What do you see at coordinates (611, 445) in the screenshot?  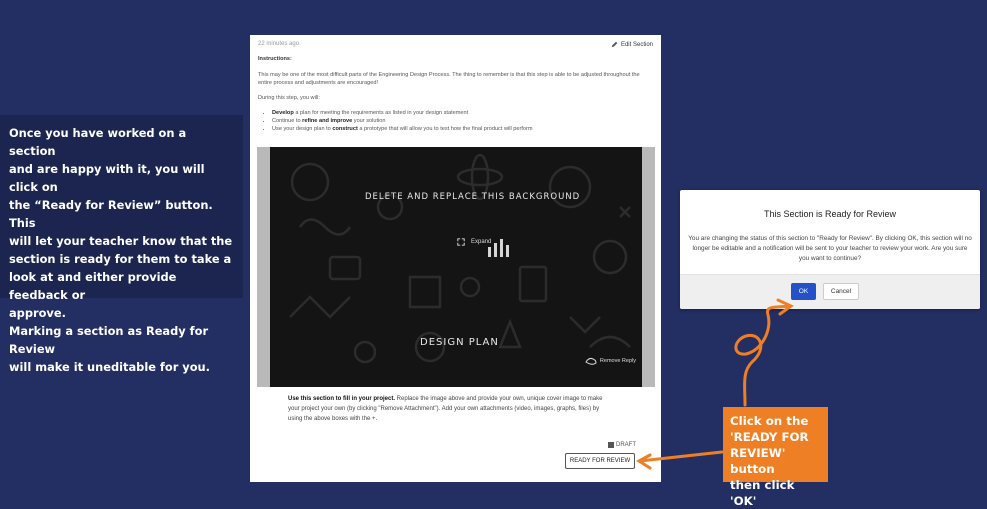 I see `draft-status-icon` at bounding box center [611, 445].